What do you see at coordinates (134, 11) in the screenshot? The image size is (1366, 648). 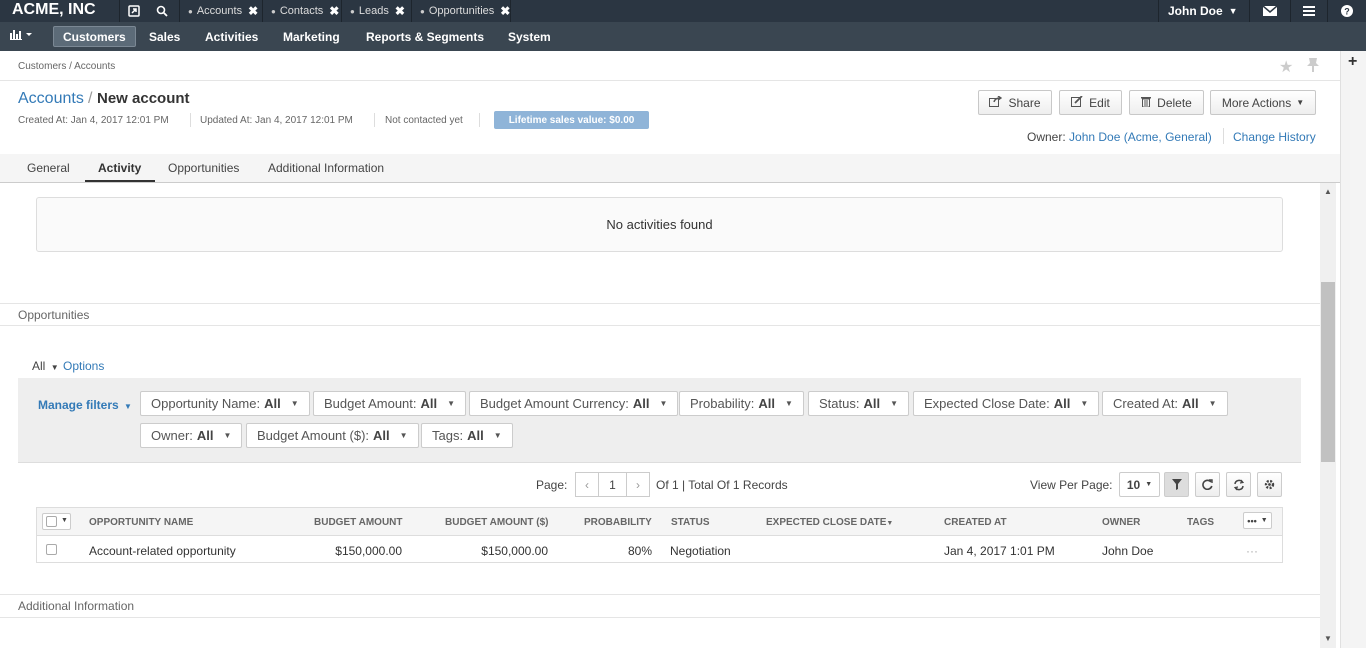 I see `history-icon` at bounding box center [134, 11].